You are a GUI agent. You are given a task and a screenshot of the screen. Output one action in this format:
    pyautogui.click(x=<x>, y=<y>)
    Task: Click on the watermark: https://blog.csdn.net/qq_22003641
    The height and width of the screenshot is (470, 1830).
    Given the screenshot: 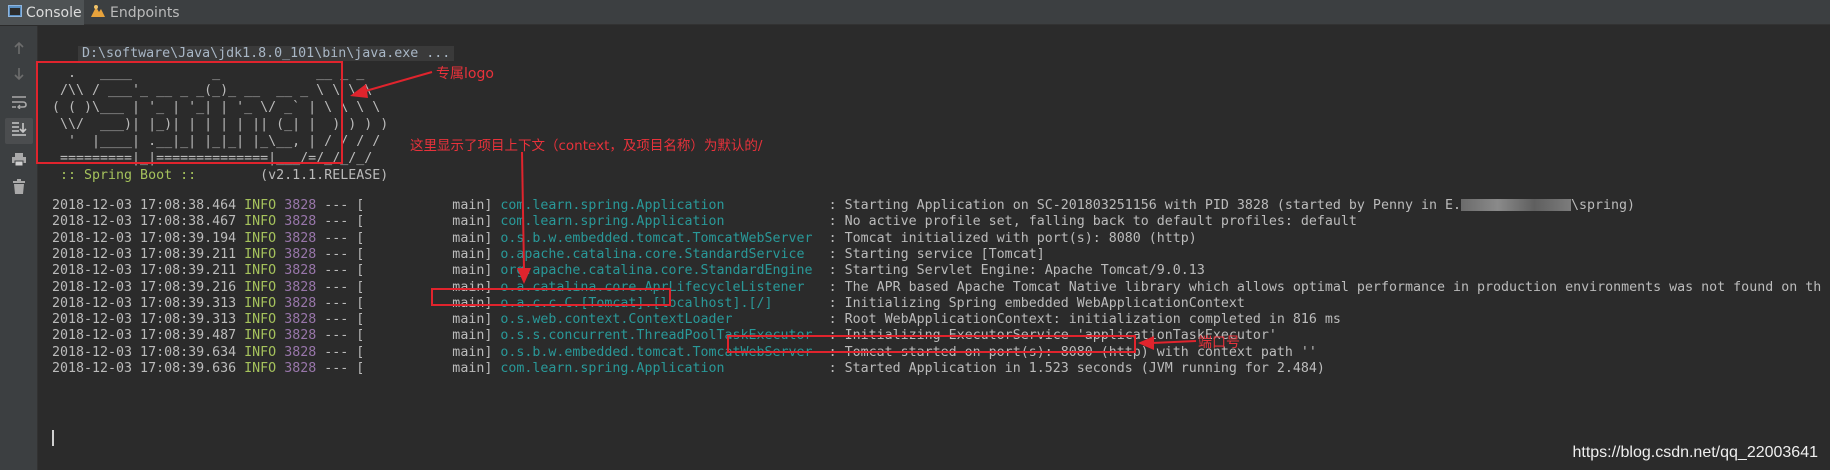 What is the action you would take?
    pyautogui.click(x=1695, y=452)
    